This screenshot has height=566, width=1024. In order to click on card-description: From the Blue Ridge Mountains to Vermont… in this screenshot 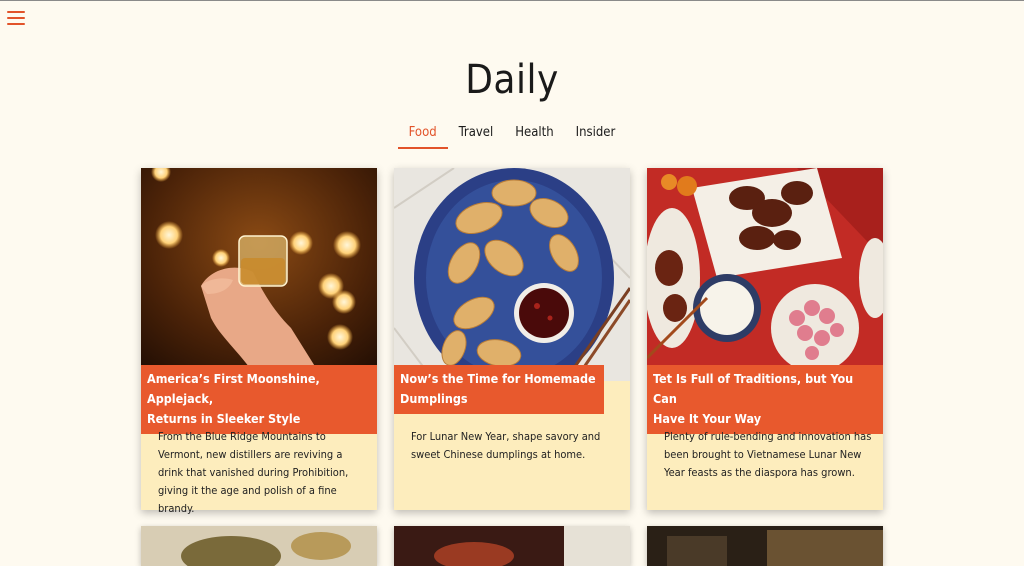, I will do `click(253, 472)`.